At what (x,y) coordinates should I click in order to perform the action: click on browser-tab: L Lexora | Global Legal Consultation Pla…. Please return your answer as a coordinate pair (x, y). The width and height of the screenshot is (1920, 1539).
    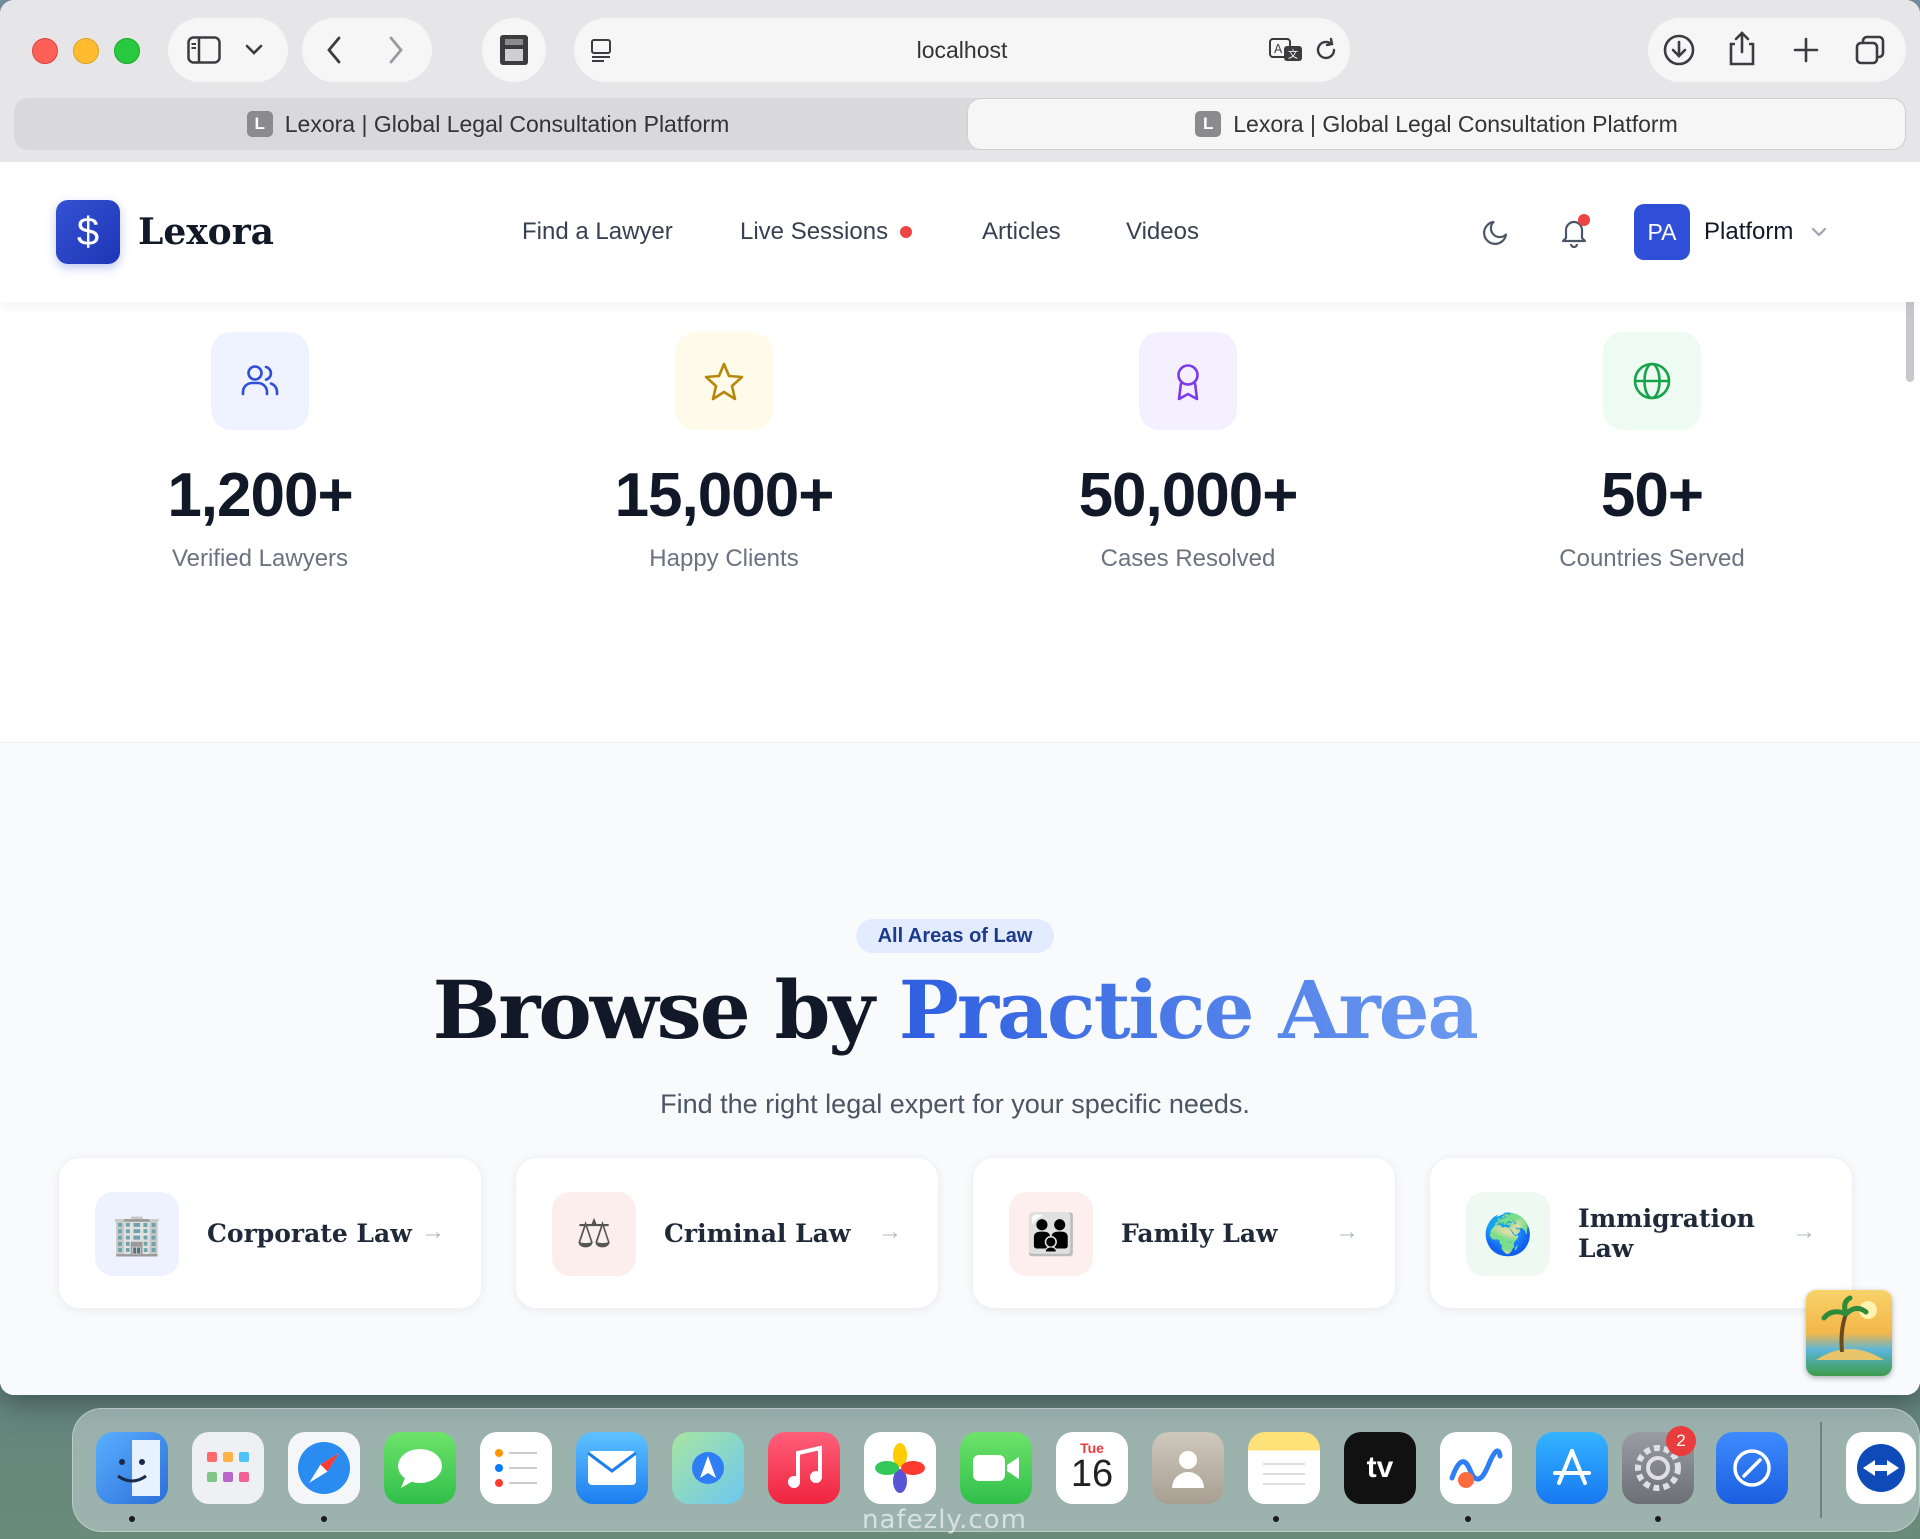
    Looking at the image, I should click on (488, 124).